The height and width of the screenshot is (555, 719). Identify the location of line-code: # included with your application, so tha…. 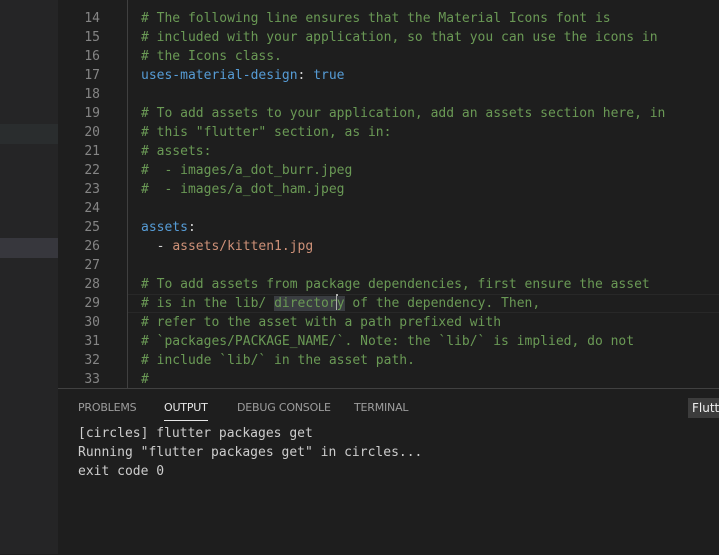
(399, 37).